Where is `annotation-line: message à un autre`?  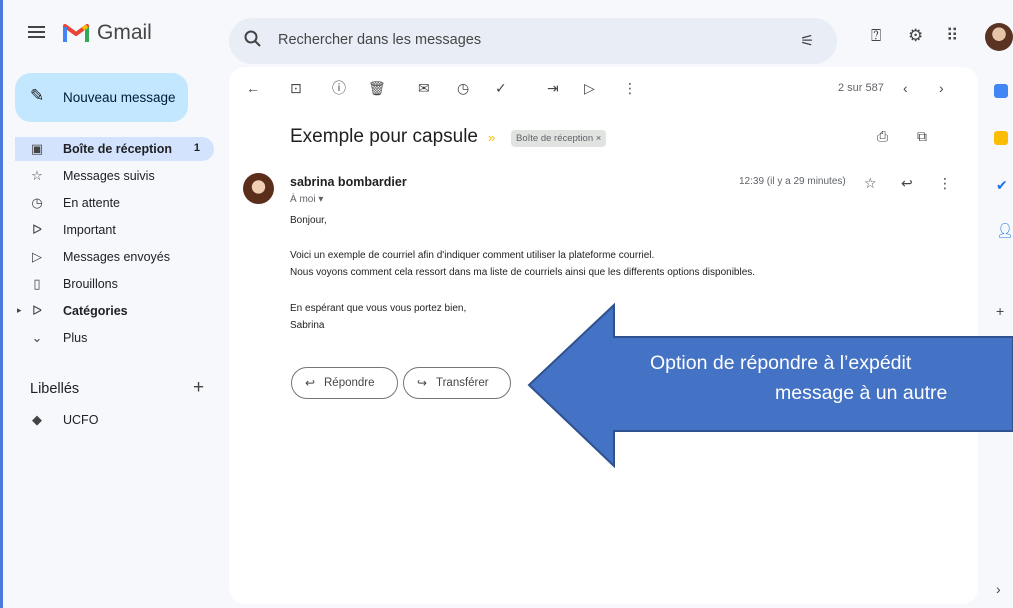
annotation-line: message à un autre is located at coordinates (861, 393).